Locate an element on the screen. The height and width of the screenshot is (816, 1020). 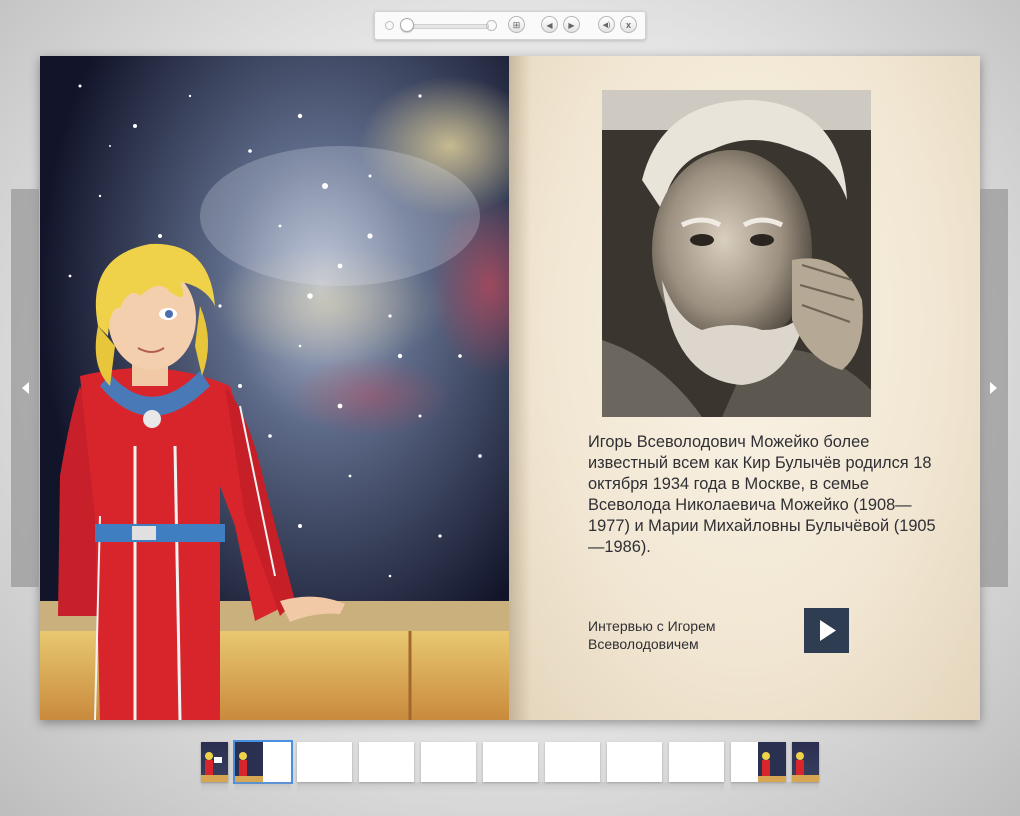
sound-icon: ◀) is located at coordinates (606, 24).